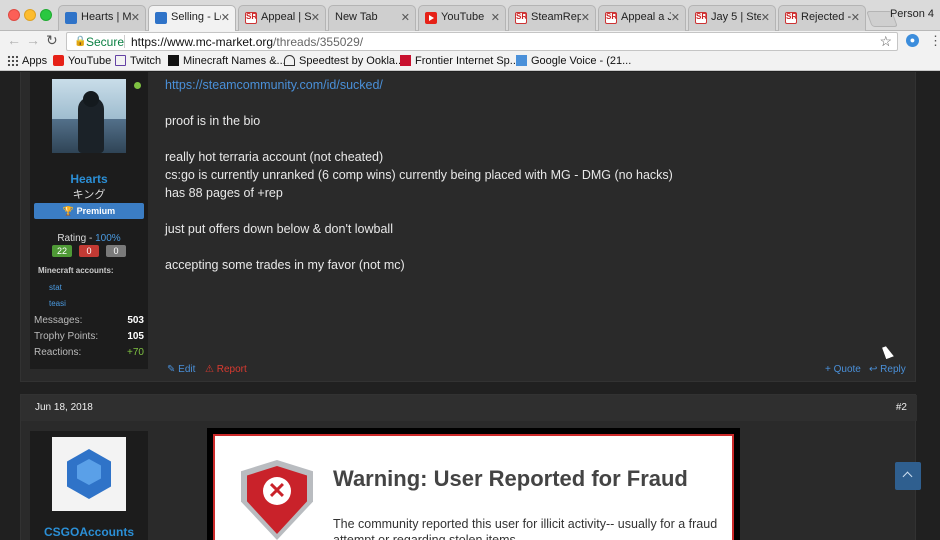 This screenshot has width=940, height=540. Describe the element at coordinates (58, 60) in the screenshot. I see `youtube-icon` at that location.